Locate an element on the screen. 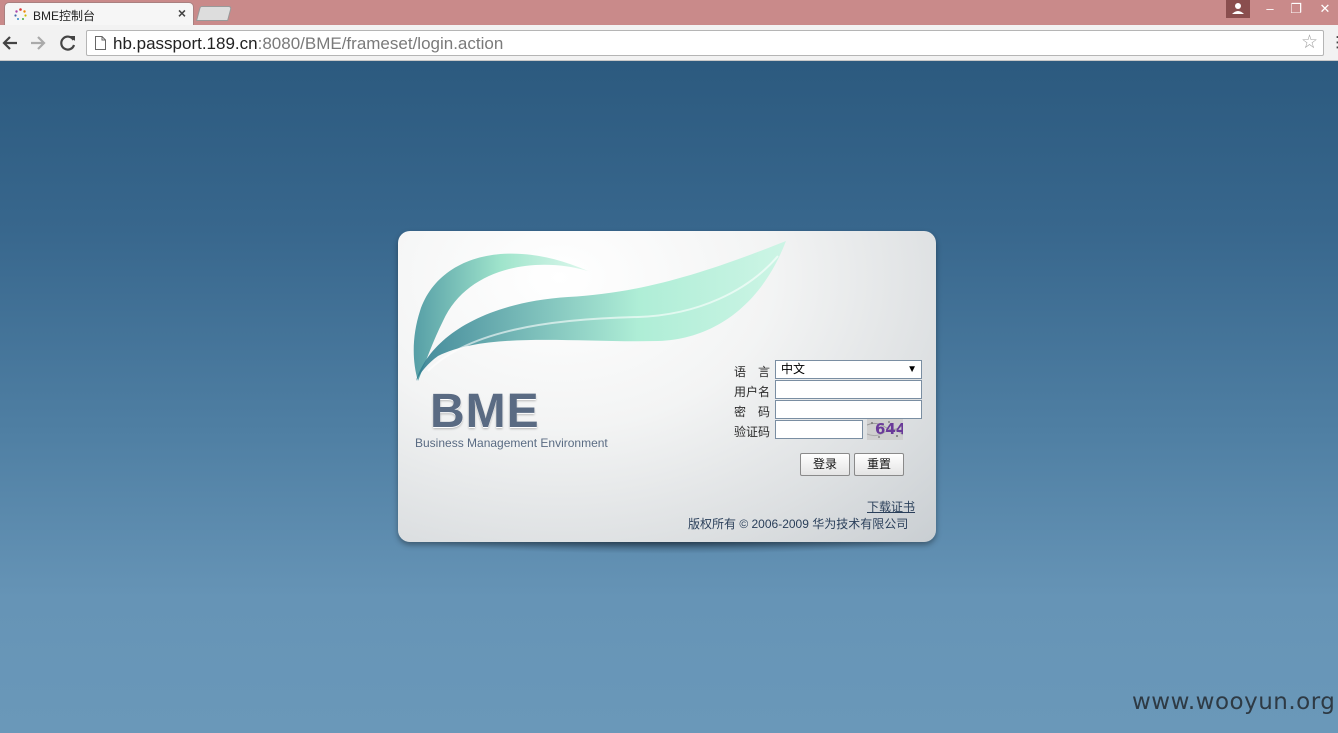  close-window-button: ✕ is located at coordinates (1325, 9).